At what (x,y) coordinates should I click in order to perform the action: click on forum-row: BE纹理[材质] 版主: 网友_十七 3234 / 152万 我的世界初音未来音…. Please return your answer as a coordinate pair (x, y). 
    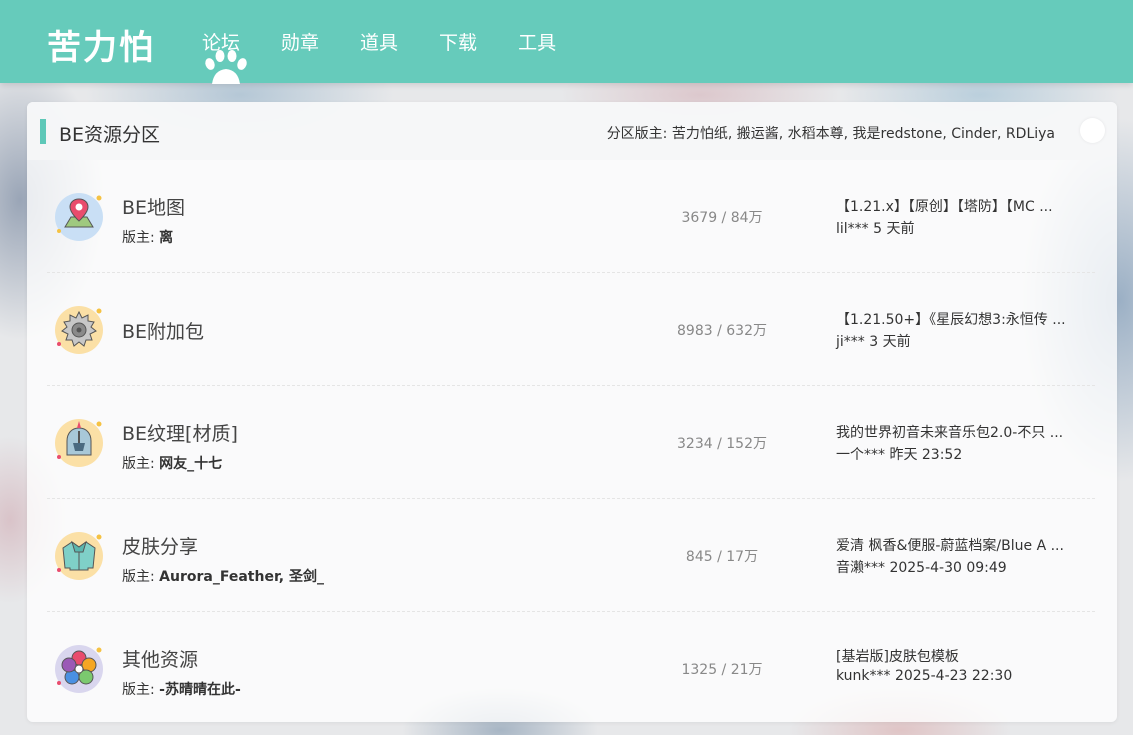
    Looking at the image, I should click on (571, 442).